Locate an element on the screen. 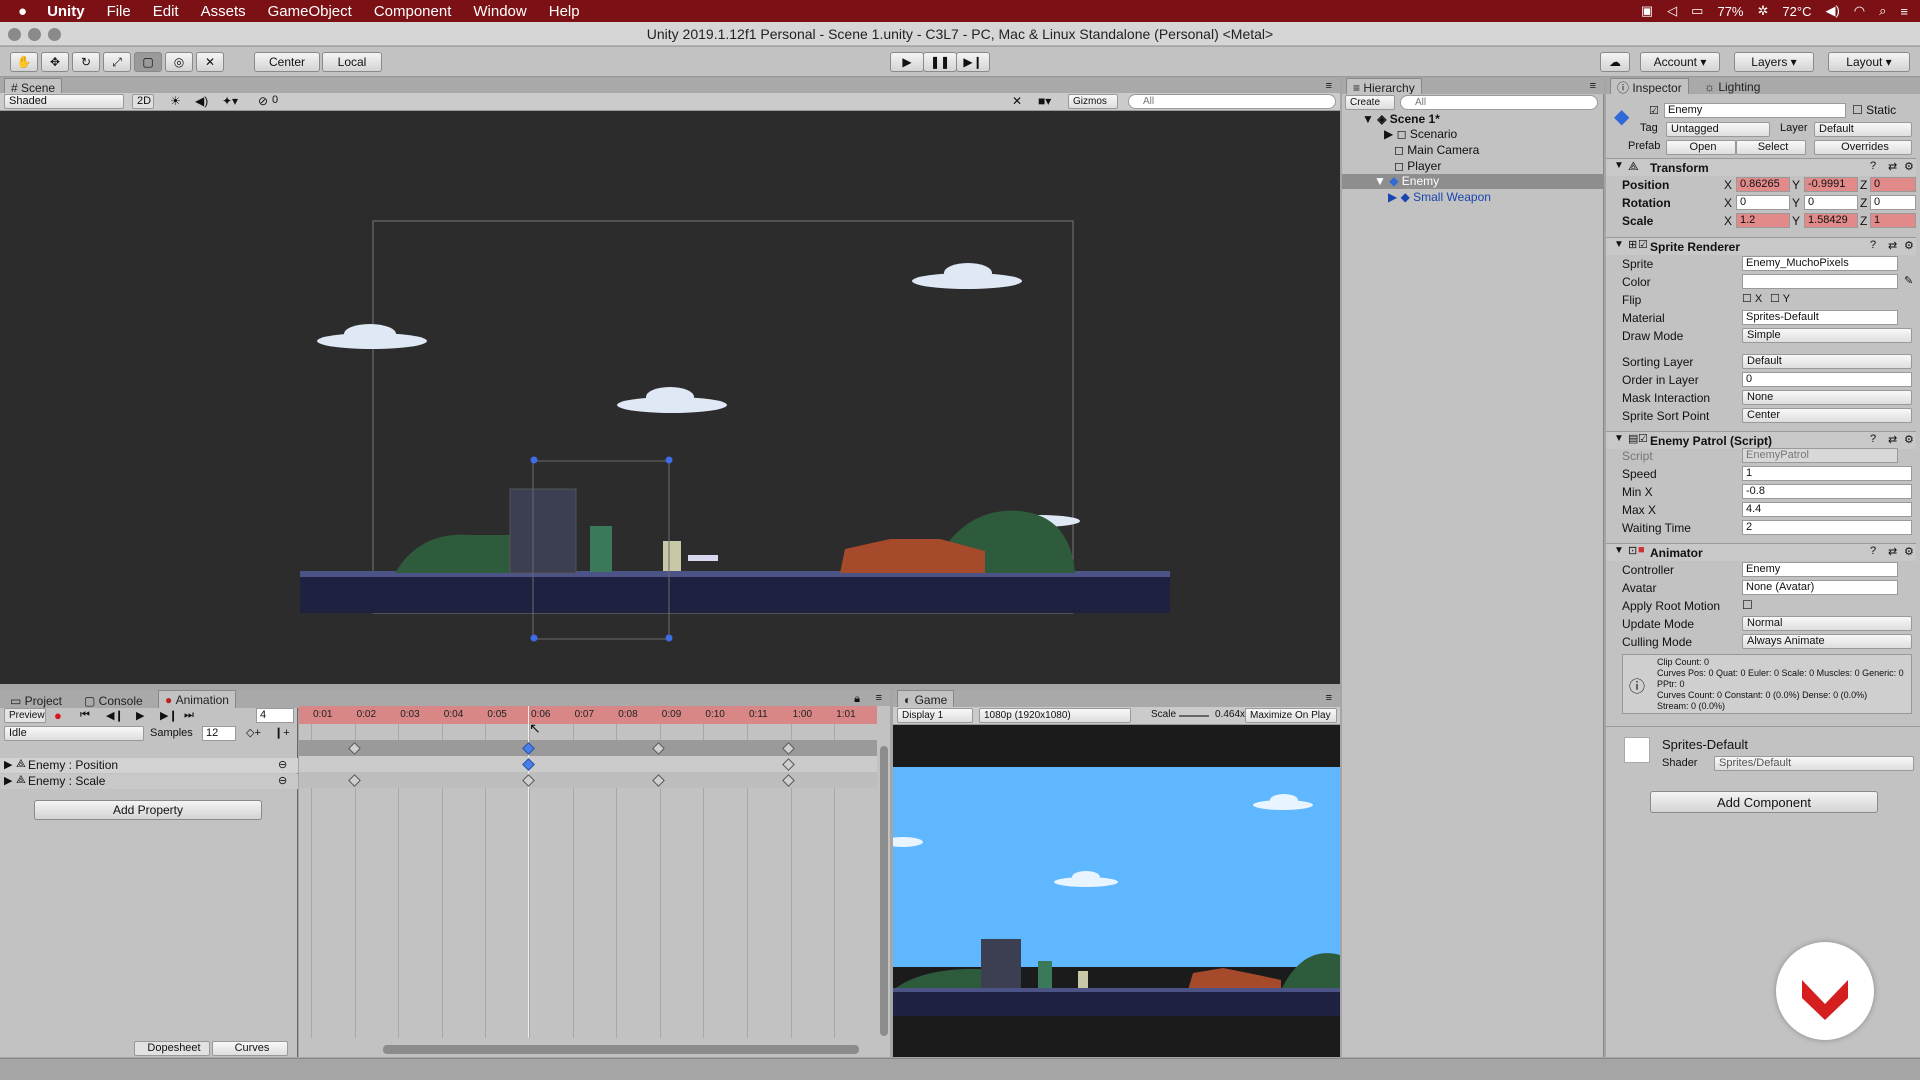 Image resolution: width=1920 pixels, height=1080 pixels. wifi-icon: ◠ is located at coordinates (1859, 11).